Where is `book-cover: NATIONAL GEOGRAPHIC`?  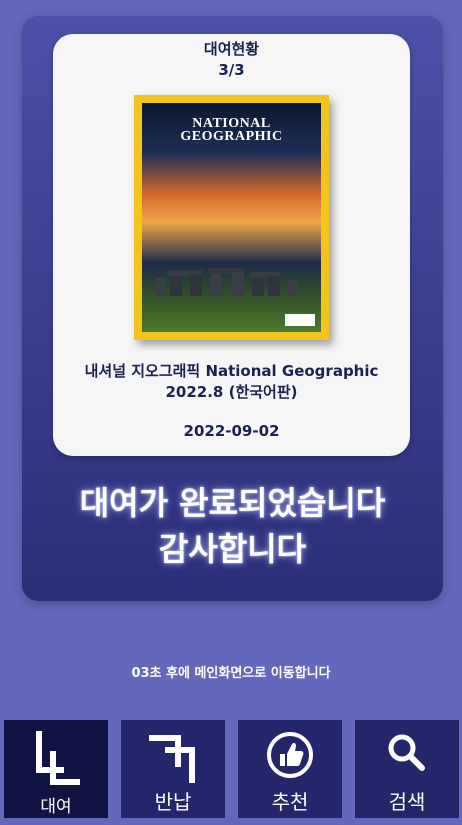 book-cover: NATIONAL GEOGRAPHIC is located at coordinates (231, 217).